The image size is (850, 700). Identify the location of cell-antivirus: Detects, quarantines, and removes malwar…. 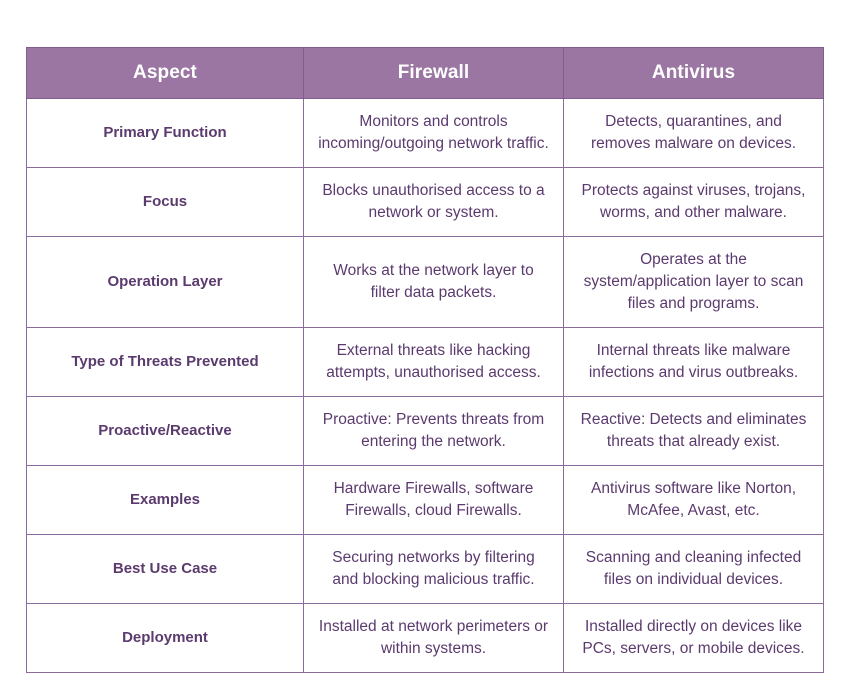
(693, 133).